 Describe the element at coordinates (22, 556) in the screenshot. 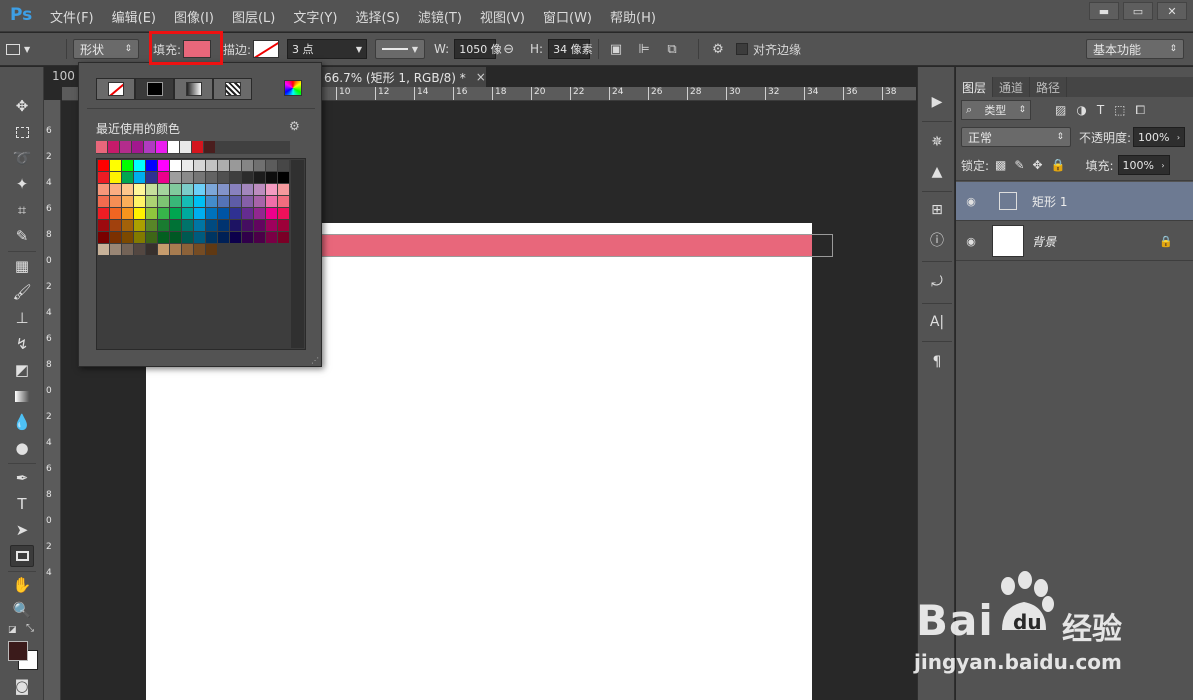

I see `rectangle-tool-icon` at that location.